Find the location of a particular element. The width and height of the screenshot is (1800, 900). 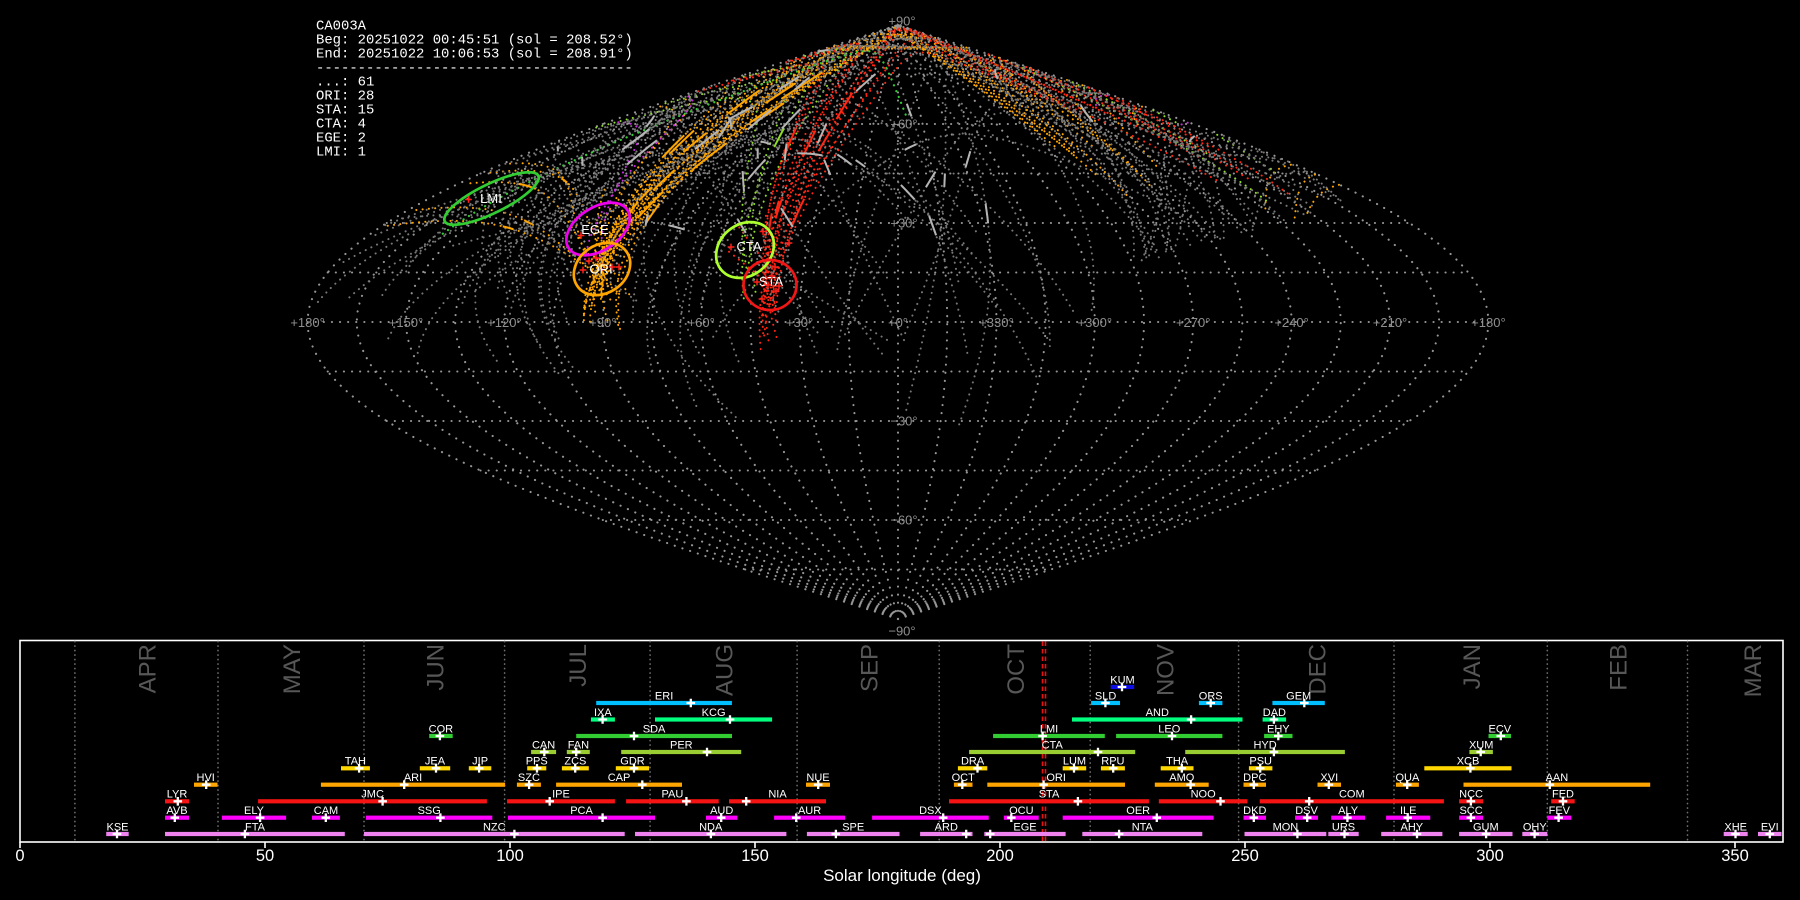

svg-text: MAR is located at coordinates (1753, 670).